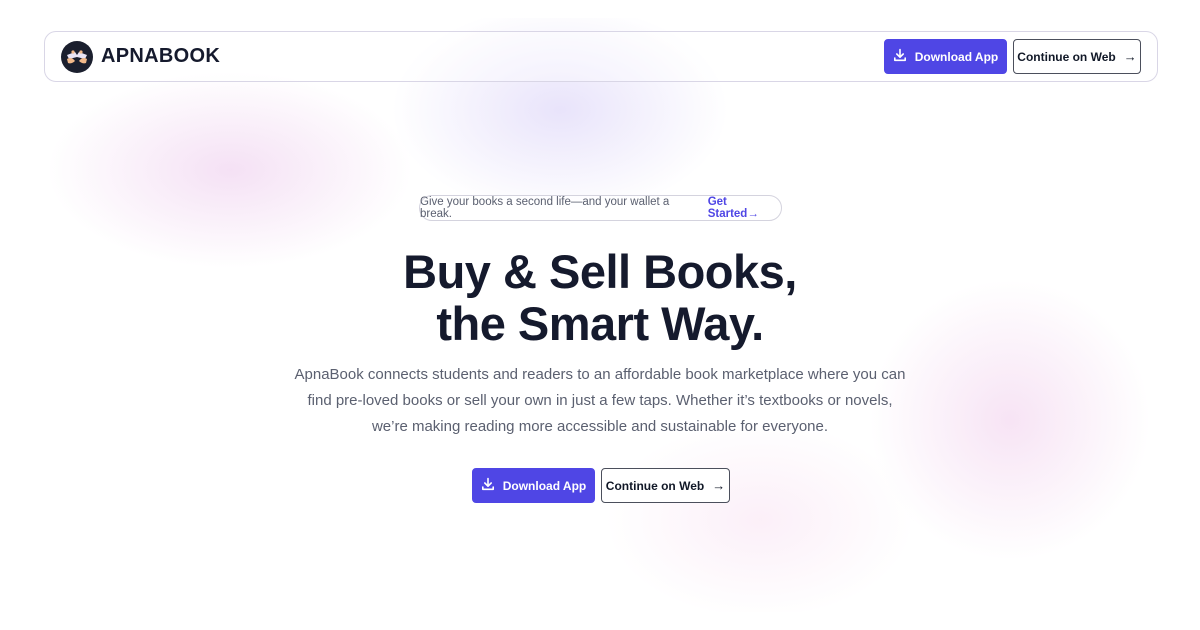  What do you see at coordinates (600, 271) in the screenshot?
I see `headline-line-1: Buy & Sell Books,` at bounding box center [600, 271].